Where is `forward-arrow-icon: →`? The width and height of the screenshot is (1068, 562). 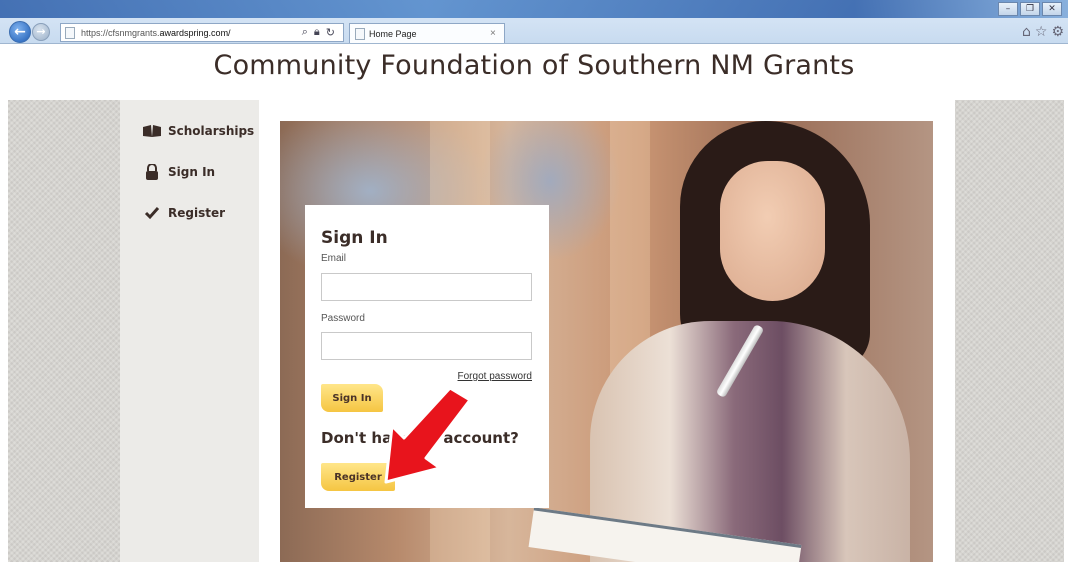 forward-arrow-icon: → is located at coordinates (41, 32).